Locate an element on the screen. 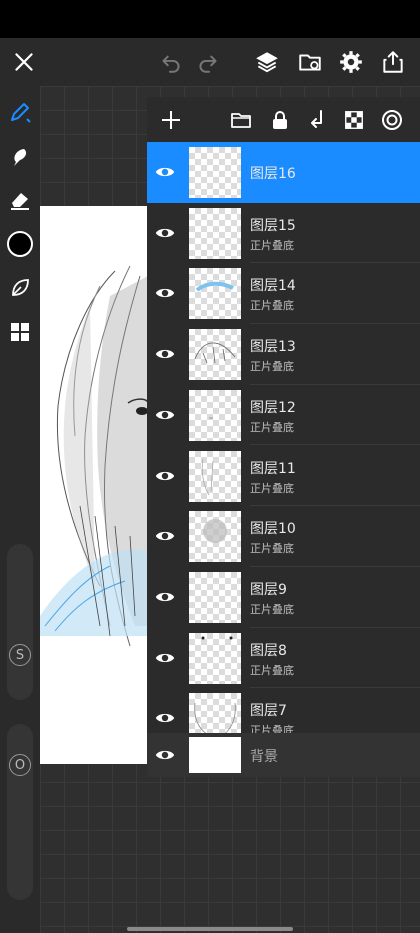 Image resolution: width=420 pixels, height=933 pixels. redo-icon is located at coordinates (208, 62).